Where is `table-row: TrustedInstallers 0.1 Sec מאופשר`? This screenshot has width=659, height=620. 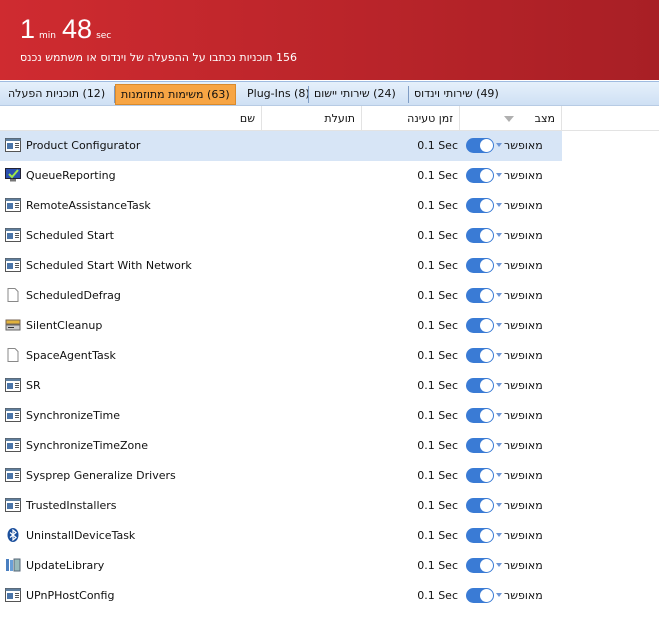
table-row: TrustedInstallers 0.1 Sec מאופשר is located at coordinates (281, 506).